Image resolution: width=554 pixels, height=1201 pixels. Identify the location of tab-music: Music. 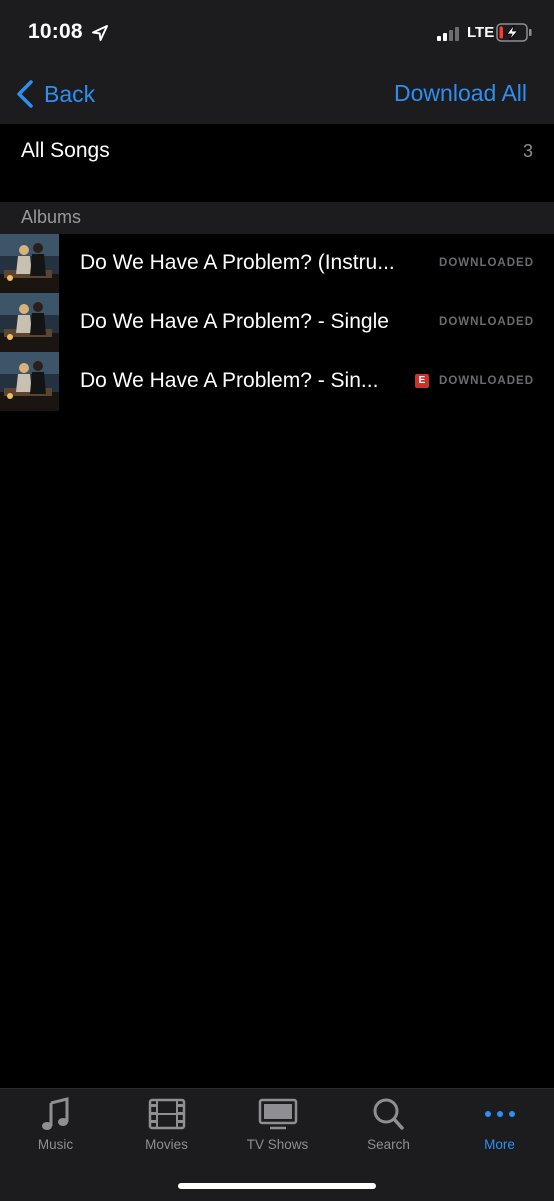
(55, 1124).